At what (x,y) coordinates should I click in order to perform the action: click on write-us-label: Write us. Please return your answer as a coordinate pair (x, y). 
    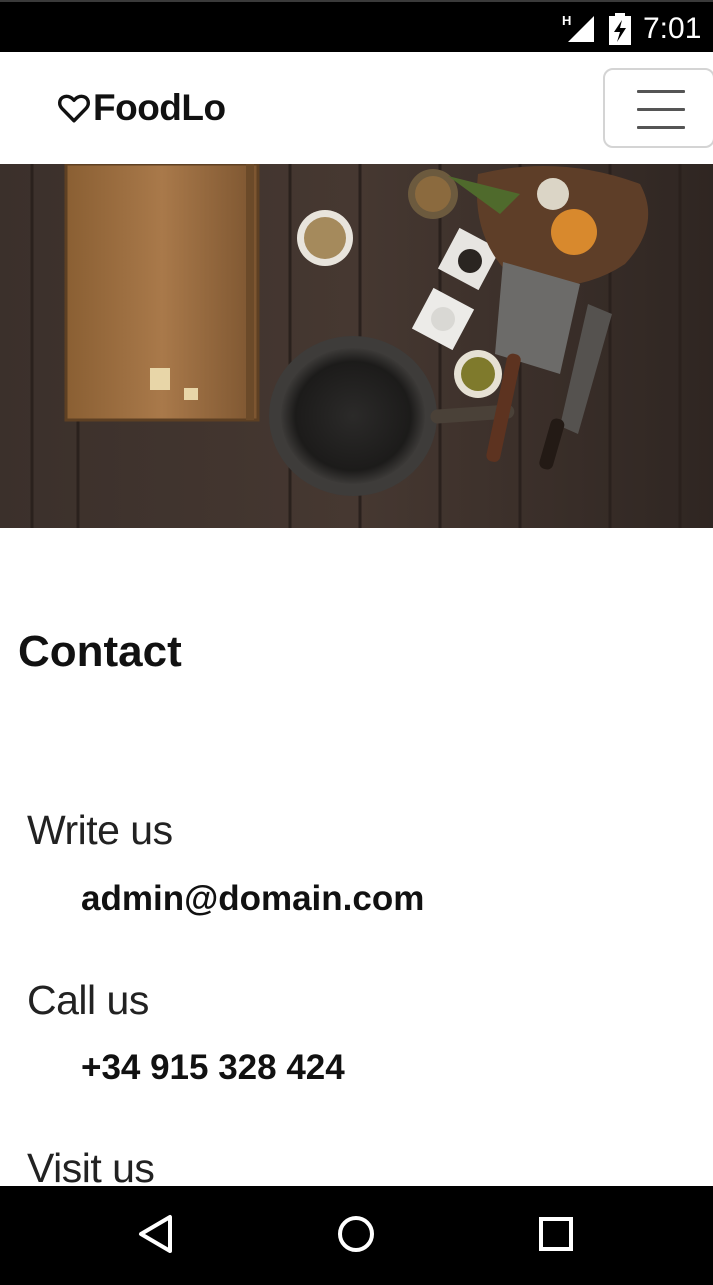
    Looking at the image, I should click on (100, 830).